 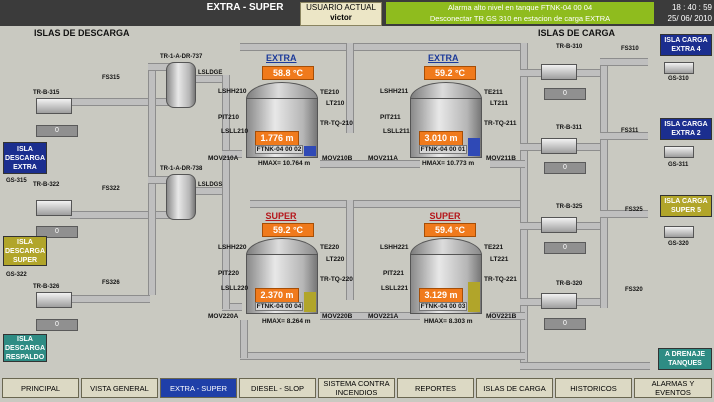 What do you see at coordinates (277, 388) in the screenshot?
I see `nav-diesel-slop: DIESEL - SLOP` at bounding box center [277, 388].